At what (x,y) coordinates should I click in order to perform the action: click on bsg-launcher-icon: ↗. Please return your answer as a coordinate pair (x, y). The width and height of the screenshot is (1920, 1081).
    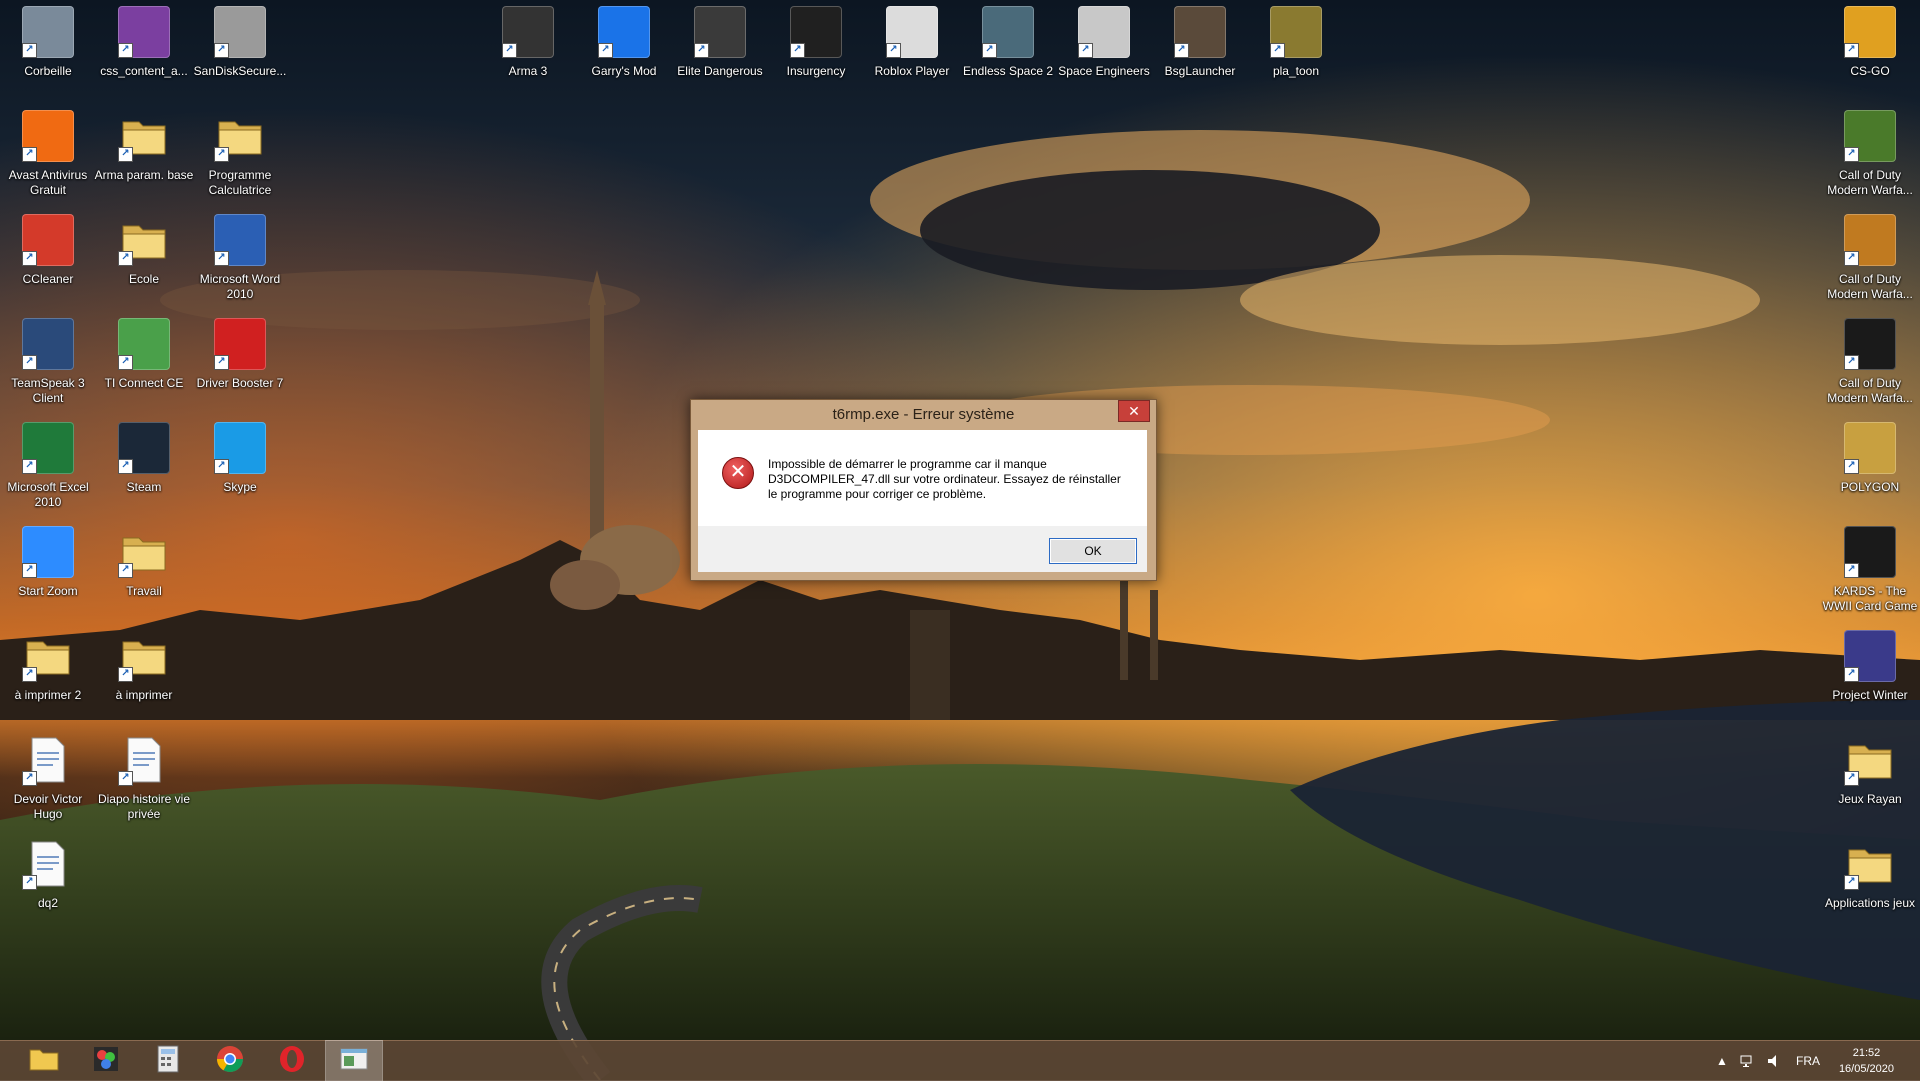
    Looking at the image, I should click on (1200, 32).